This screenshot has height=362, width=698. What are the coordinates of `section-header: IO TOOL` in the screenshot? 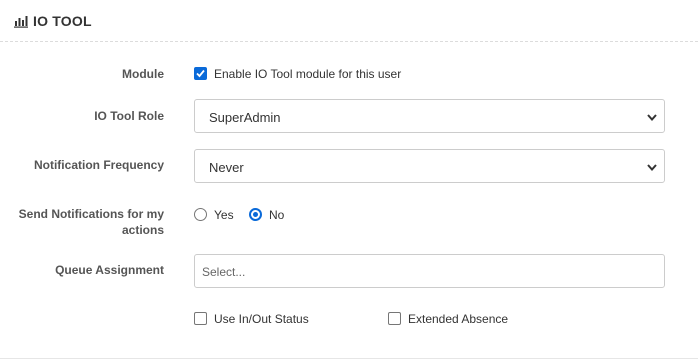 It's located at (349, 21).